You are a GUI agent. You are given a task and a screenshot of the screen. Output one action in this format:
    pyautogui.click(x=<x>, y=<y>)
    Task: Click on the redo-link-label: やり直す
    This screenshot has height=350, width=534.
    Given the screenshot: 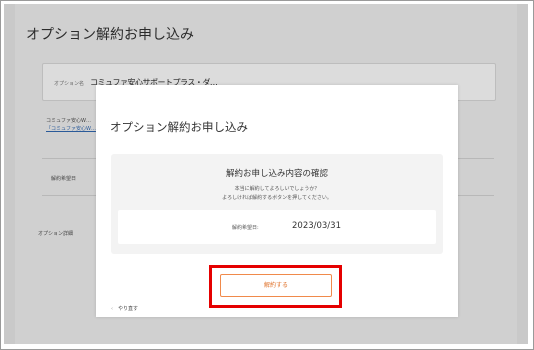 What is the action you would take?
    pyautogui.click(x=128, y=309)
    